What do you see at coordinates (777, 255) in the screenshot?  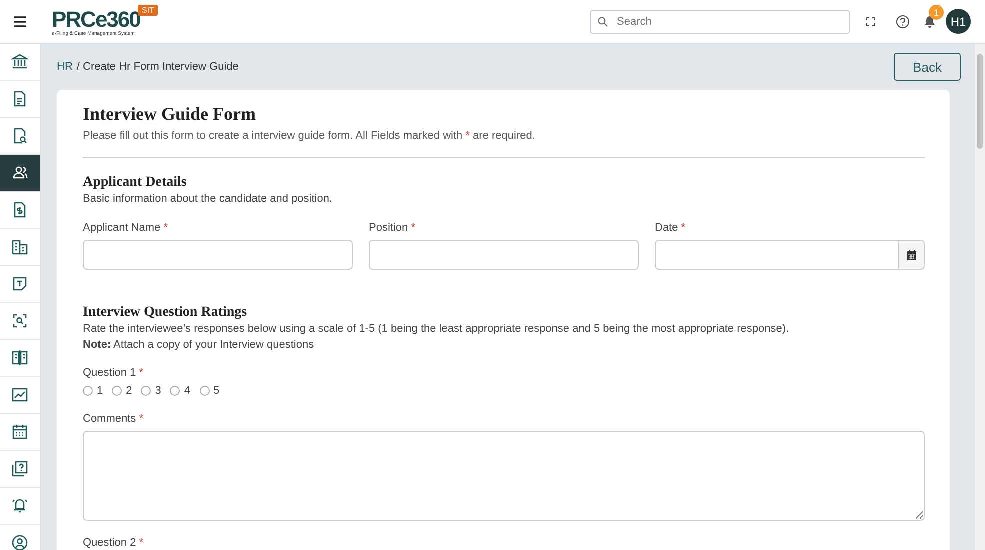 I see `date-field` at bounding box center [777, 255].